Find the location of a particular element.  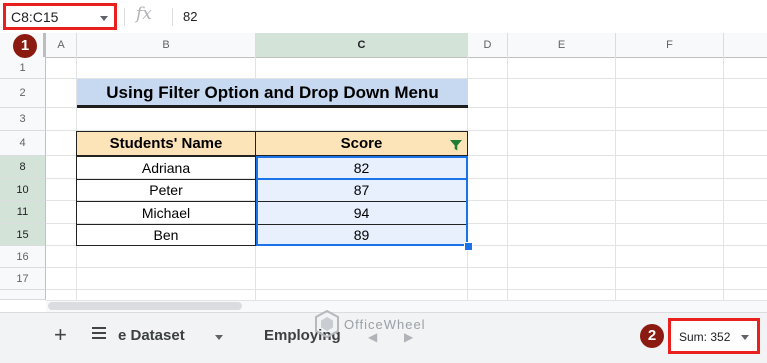

row-header-11: 11 is located at coordinates (23, 212).